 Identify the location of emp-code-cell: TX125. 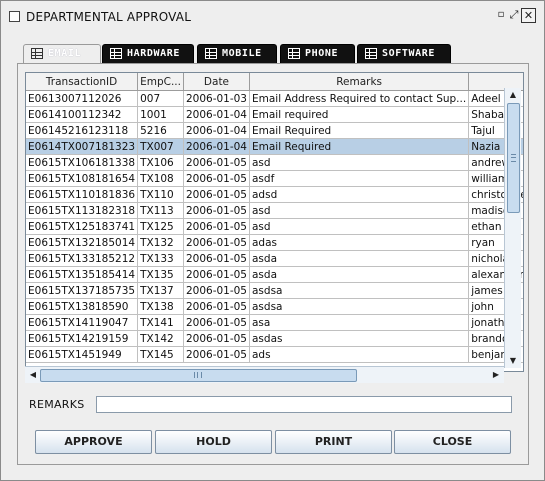
(160, 226).